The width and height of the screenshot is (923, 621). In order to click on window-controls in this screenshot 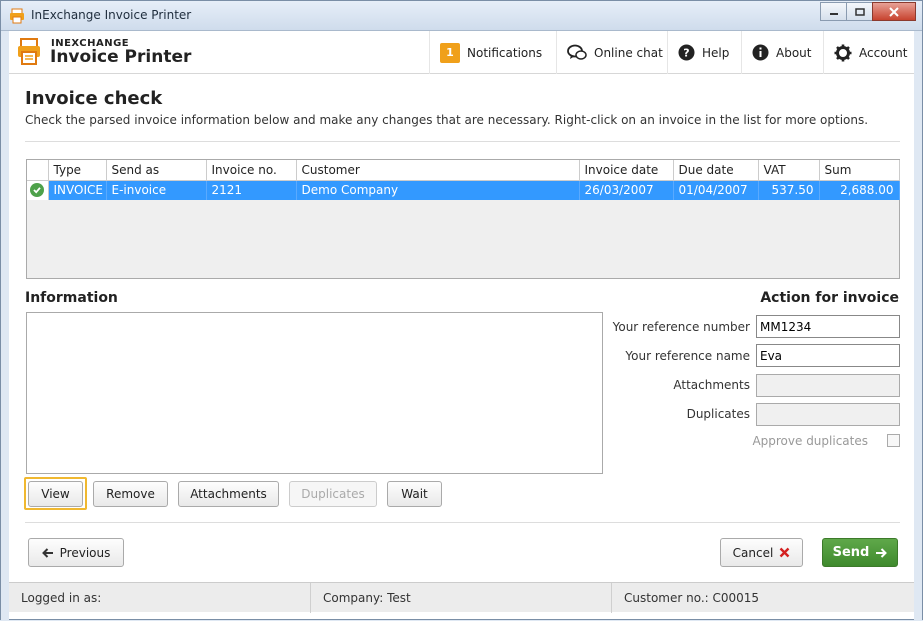, I will do `click(868, 11)`.